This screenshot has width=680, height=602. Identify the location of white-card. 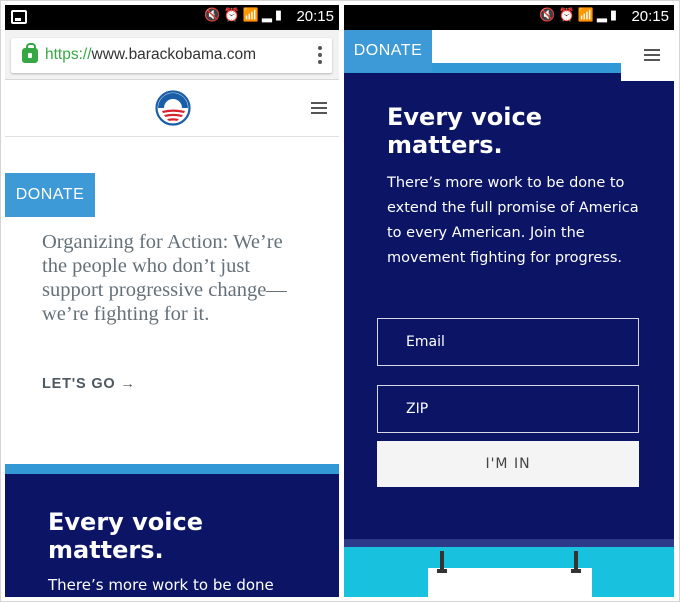
(510, 582).